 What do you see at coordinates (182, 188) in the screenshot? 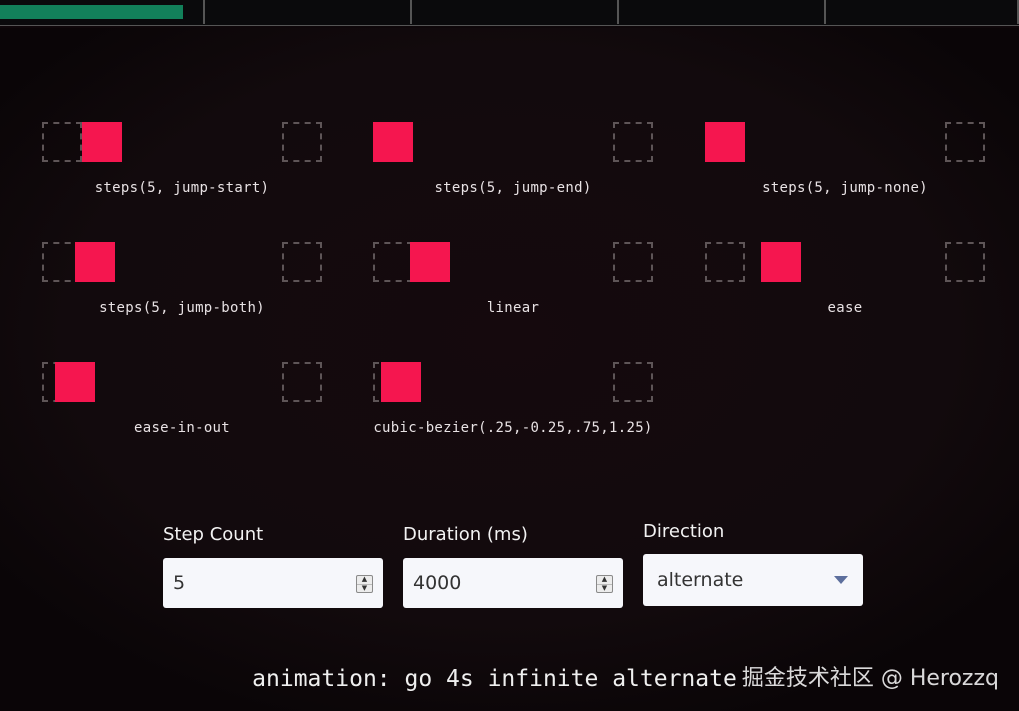
I see `easing-label: steps(5, jump-start)` at bounding box center [182, 188].